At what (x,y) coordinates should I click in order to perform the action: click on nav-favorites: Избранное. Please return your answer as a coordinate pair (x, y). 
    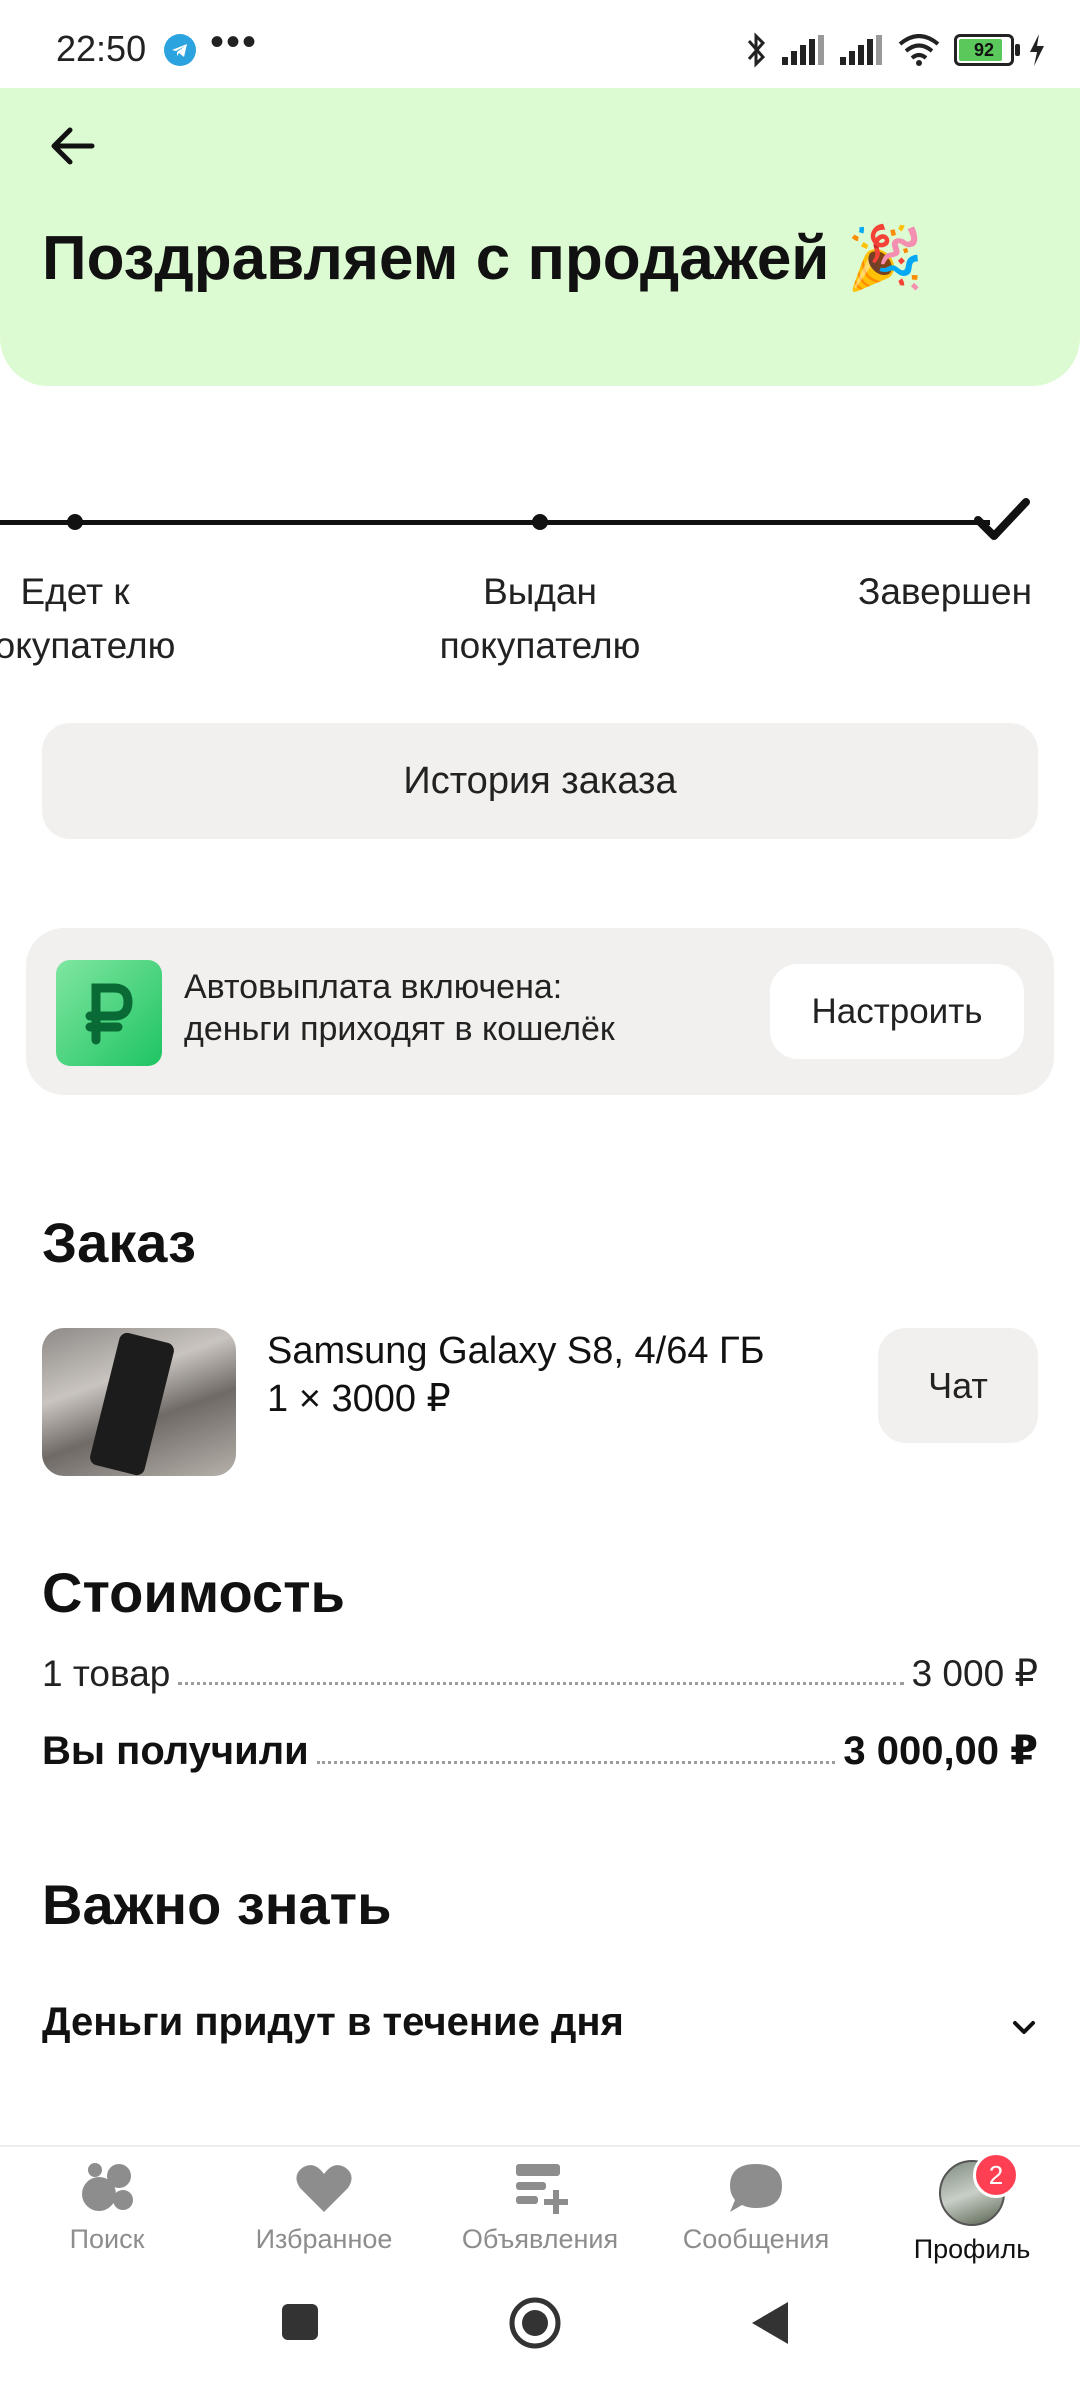
    Looking at the image, I should click on (324, 2207).